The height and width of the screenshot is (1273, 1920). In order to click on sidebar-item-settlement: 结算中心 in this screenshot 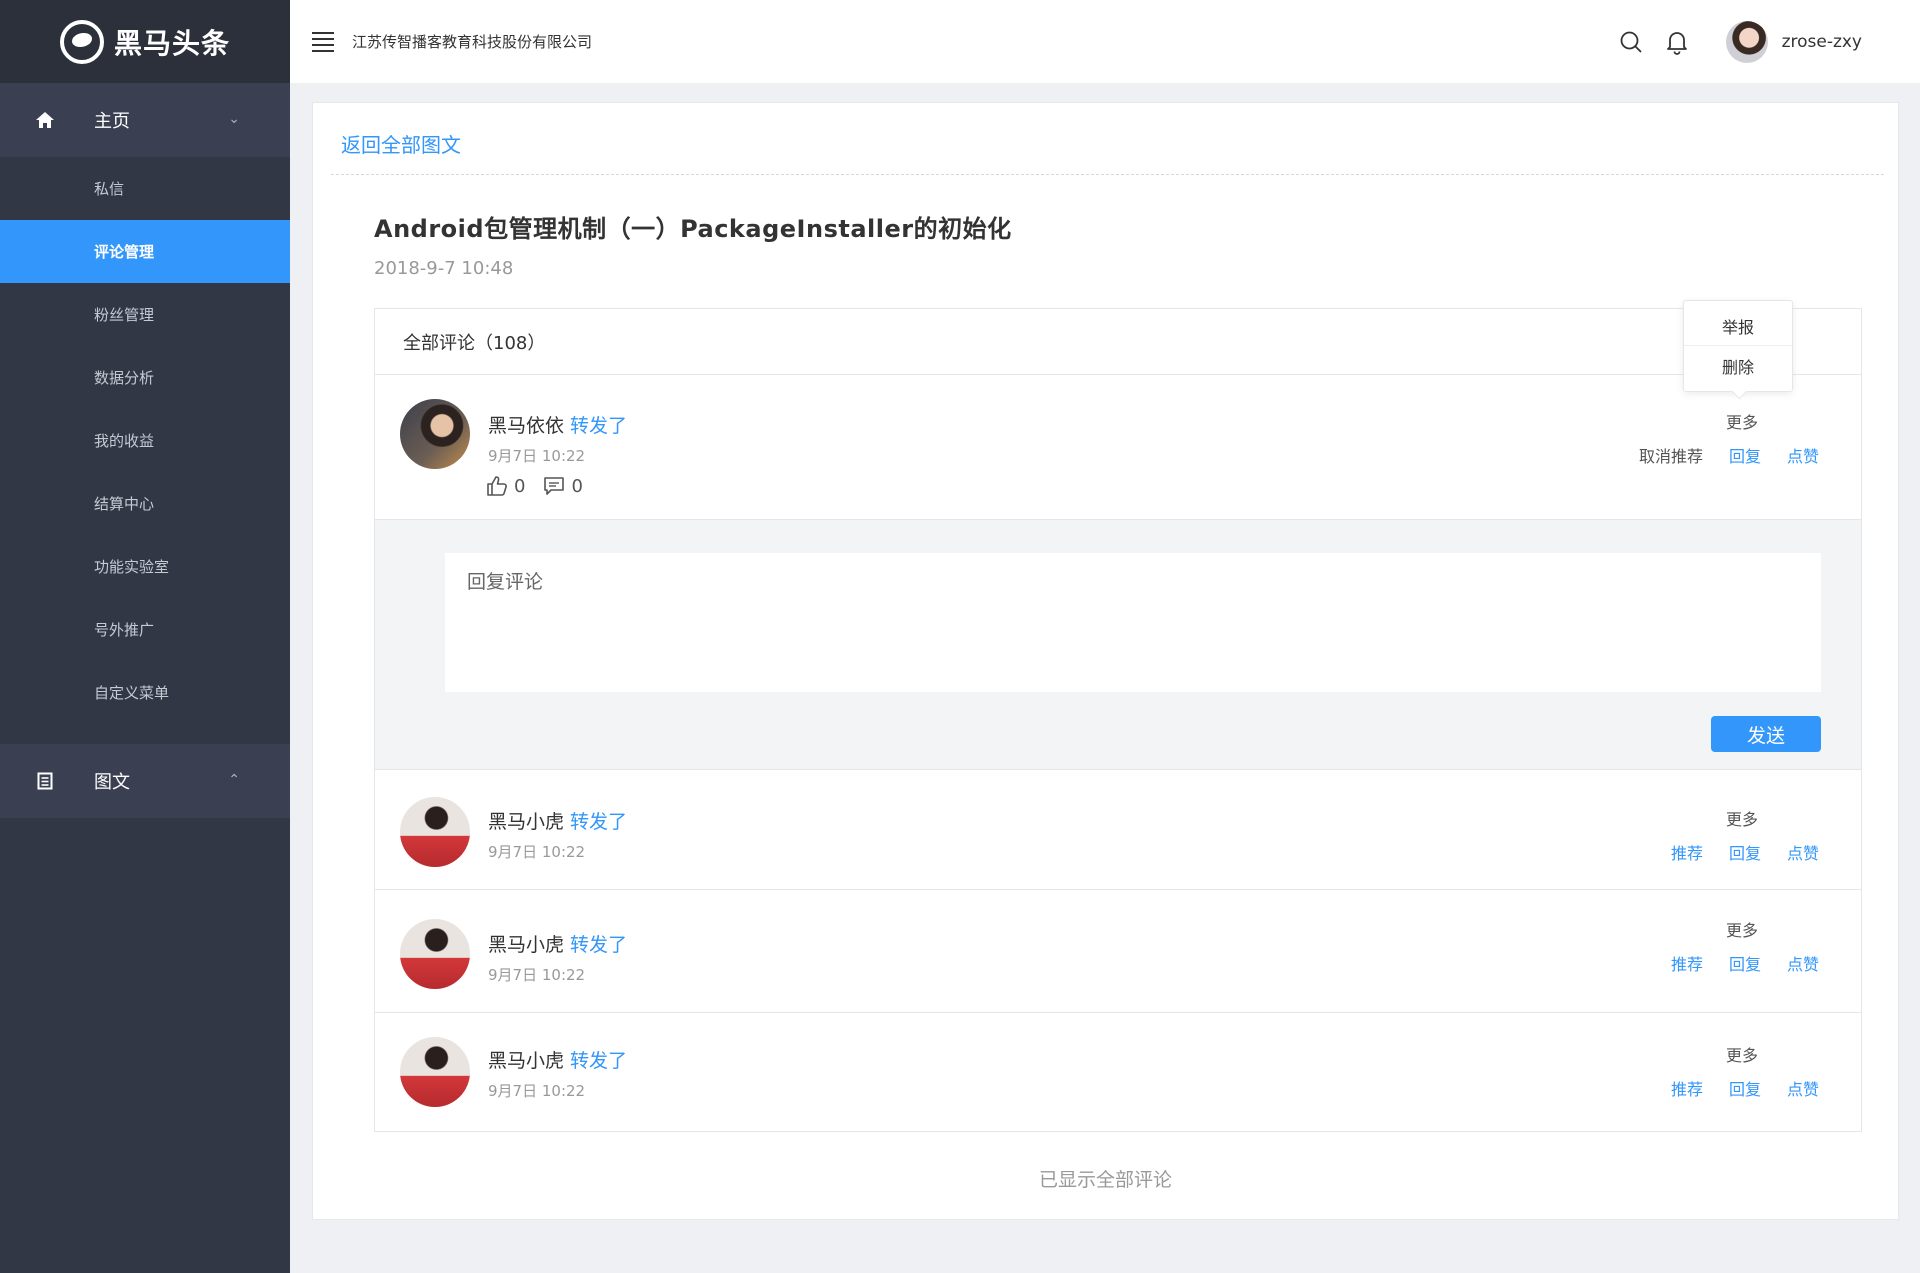, I will do `click(145, 503)`.